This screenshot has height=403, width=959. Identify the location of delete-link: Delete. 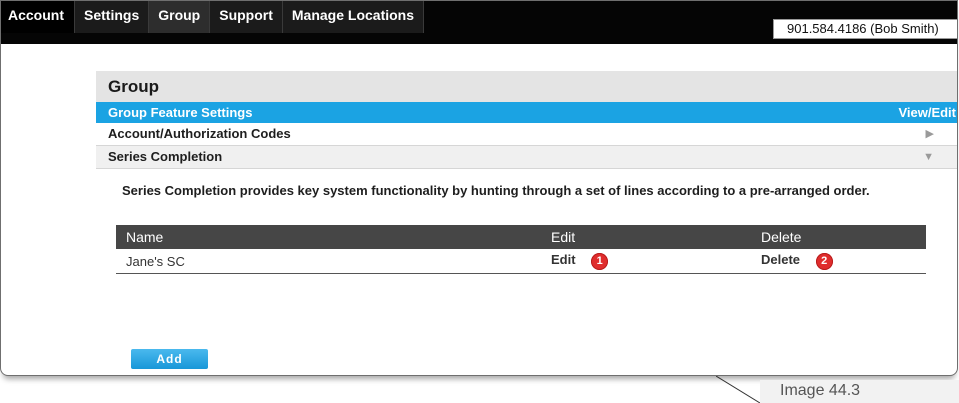
(780, 259).